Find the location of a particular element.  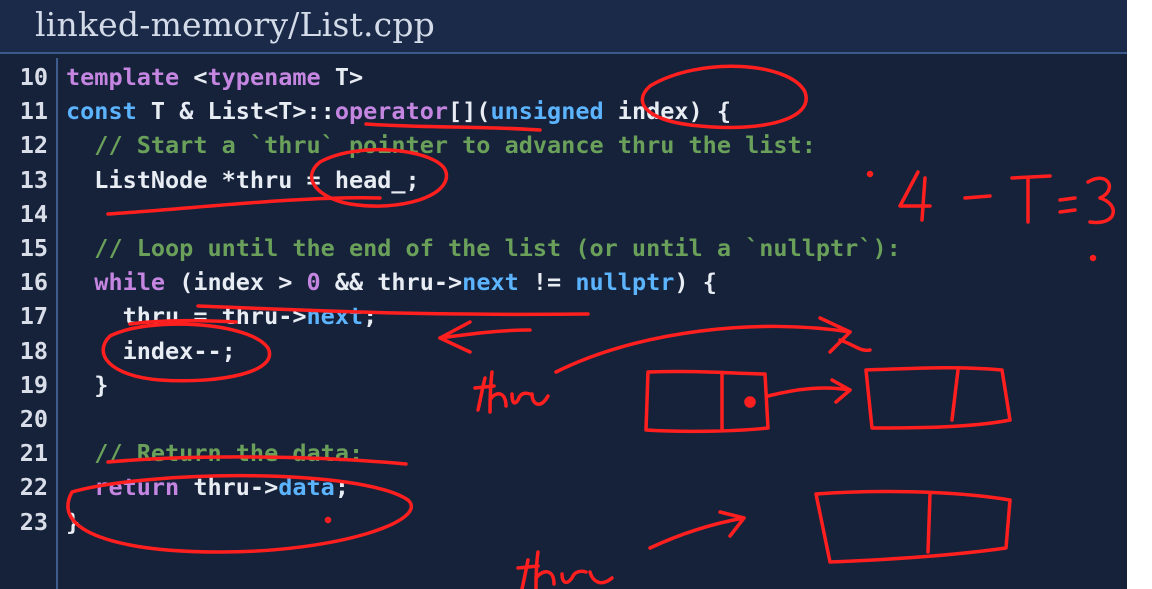

line-number: 22 is located at coordinates (33, 487).